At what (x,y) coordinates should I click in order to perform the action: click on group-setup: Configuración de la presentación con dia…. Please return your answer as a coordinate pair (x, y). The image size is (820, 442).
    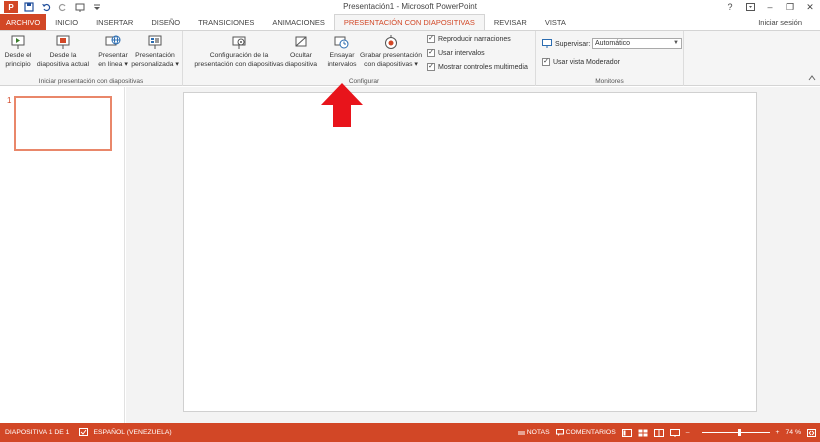
    Looking at the image, I should click on (359, 58).